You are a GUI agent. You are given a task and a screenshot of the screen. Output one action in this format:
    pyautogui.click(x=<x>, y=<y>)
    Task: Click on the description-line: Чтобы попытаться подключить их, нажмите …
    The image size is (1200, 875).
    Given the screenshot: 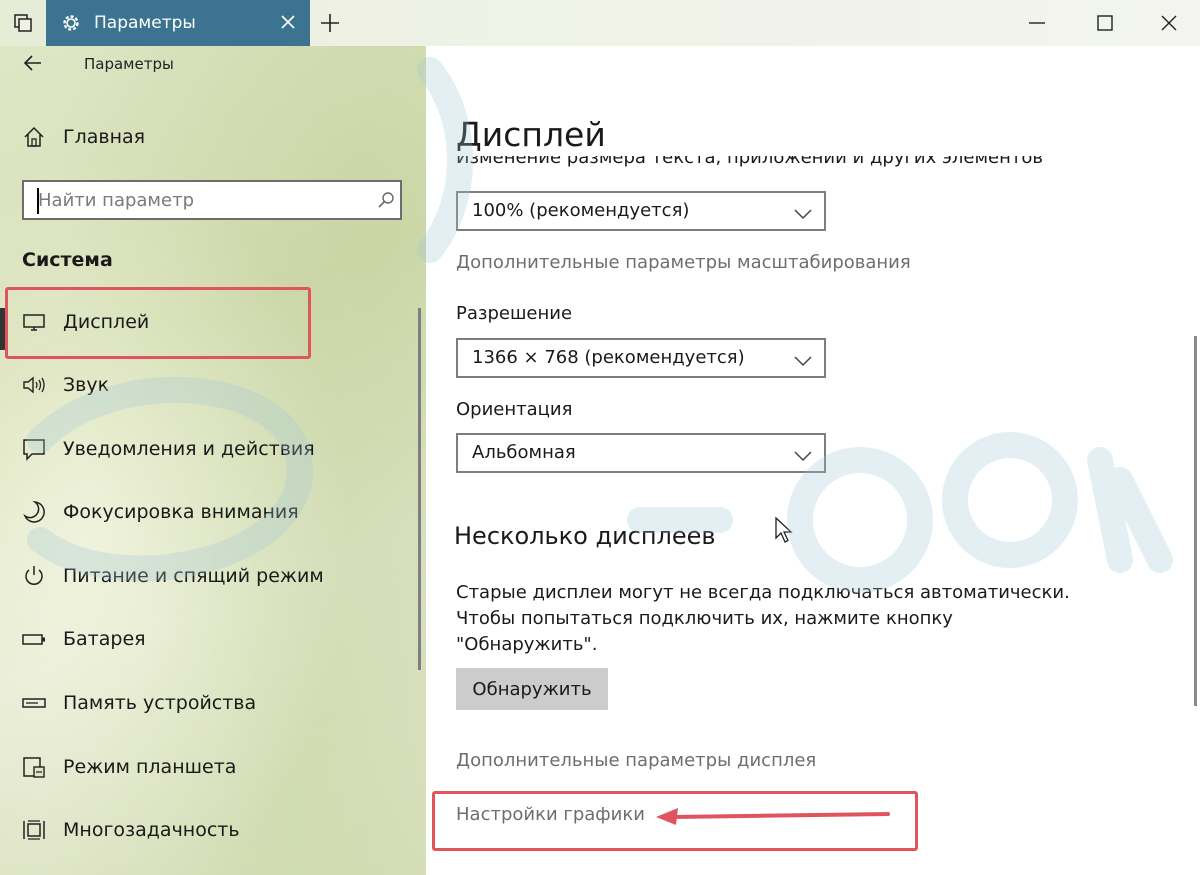 What is the action you would take?
    pyautogui.click(x=704, y=618)
    